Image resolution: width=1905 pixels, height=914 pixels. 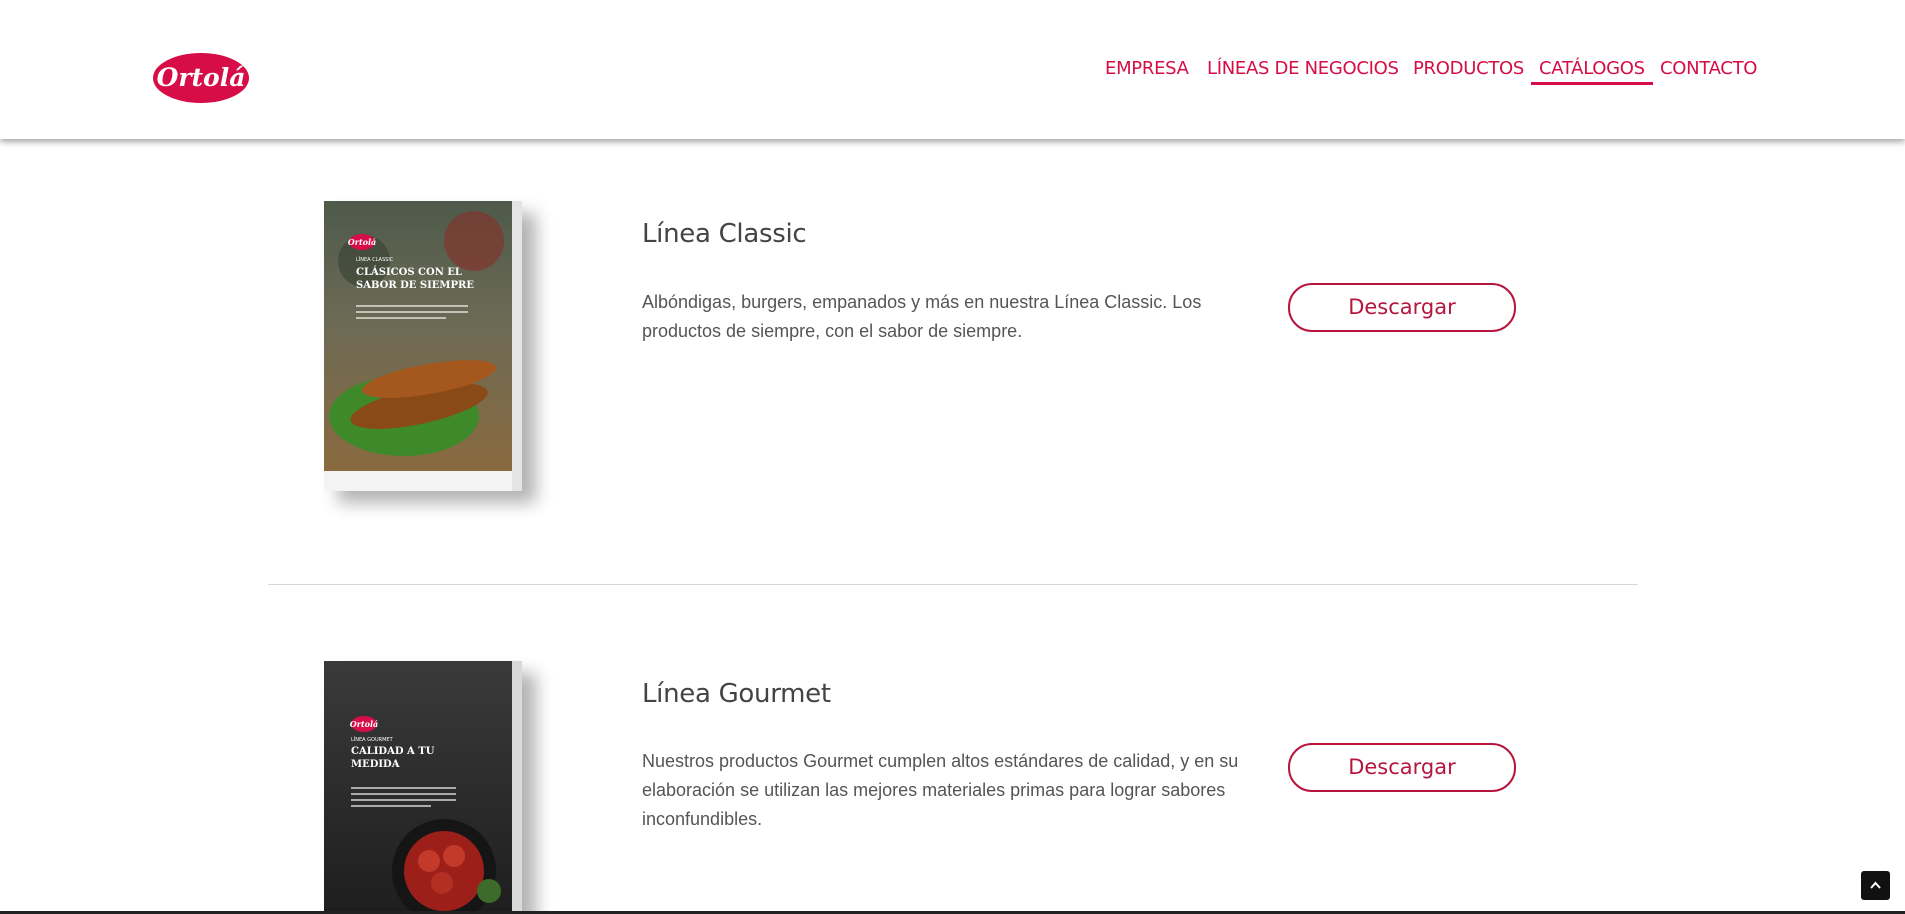 I want to click on divider, so click(x=953, y=584).